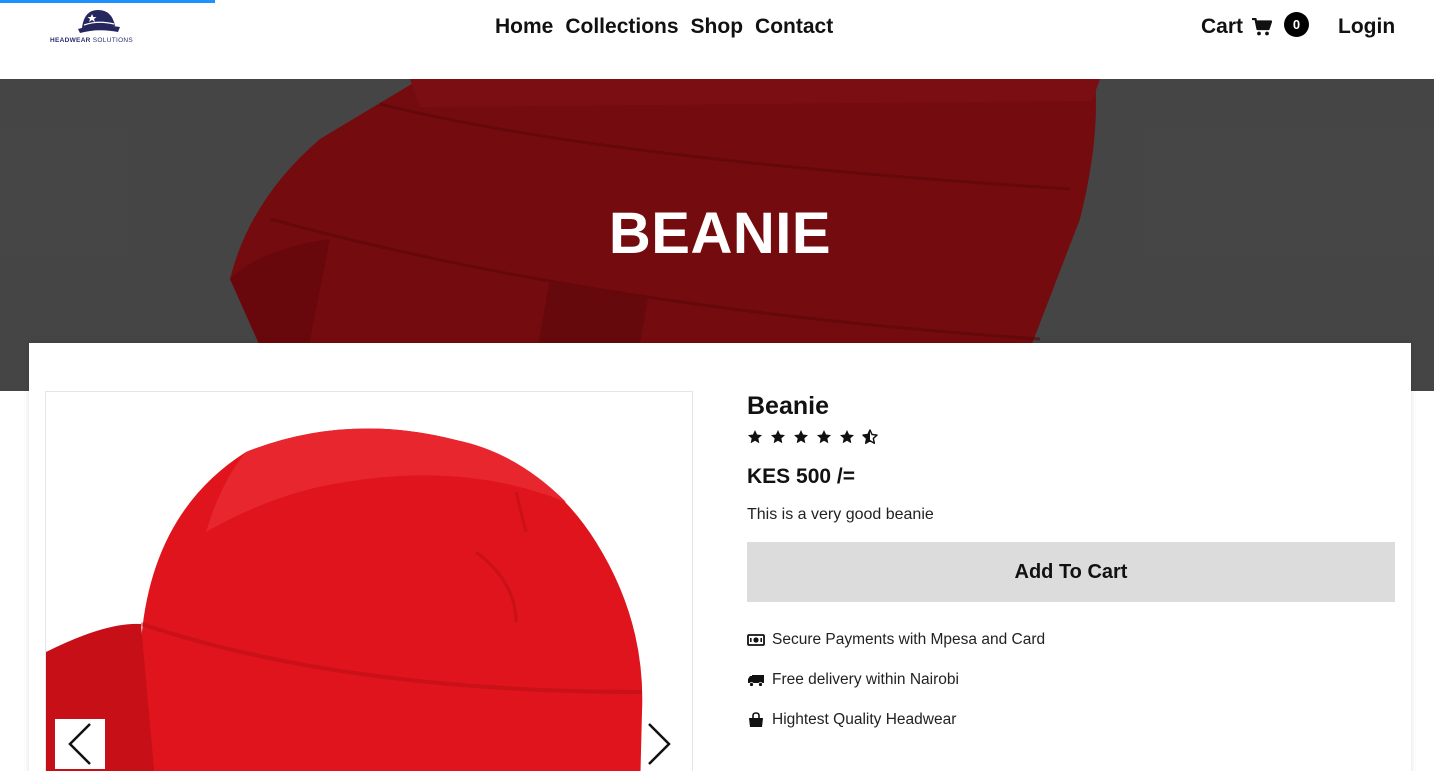  What do you see at coordinates (92, 40) in the screenshot?
I see `brand-wordmark: HEADWEAR SOLUTIONS` at bounding box center [92, 40].